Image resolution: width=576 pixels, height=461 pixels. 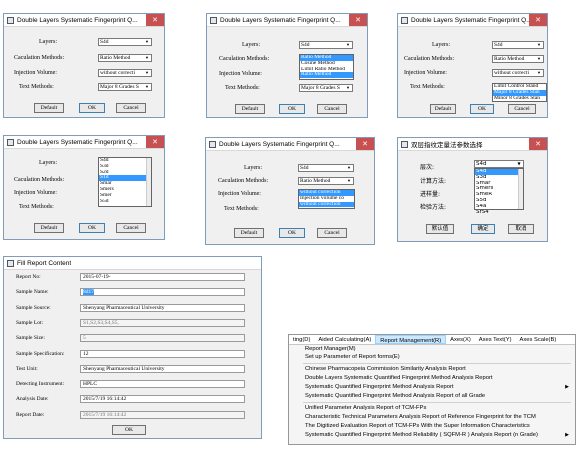 What do you see at coordinates (430, 194) in the screenshot?
I see `select-label: 进样量:` at bounding box center [430, 194].